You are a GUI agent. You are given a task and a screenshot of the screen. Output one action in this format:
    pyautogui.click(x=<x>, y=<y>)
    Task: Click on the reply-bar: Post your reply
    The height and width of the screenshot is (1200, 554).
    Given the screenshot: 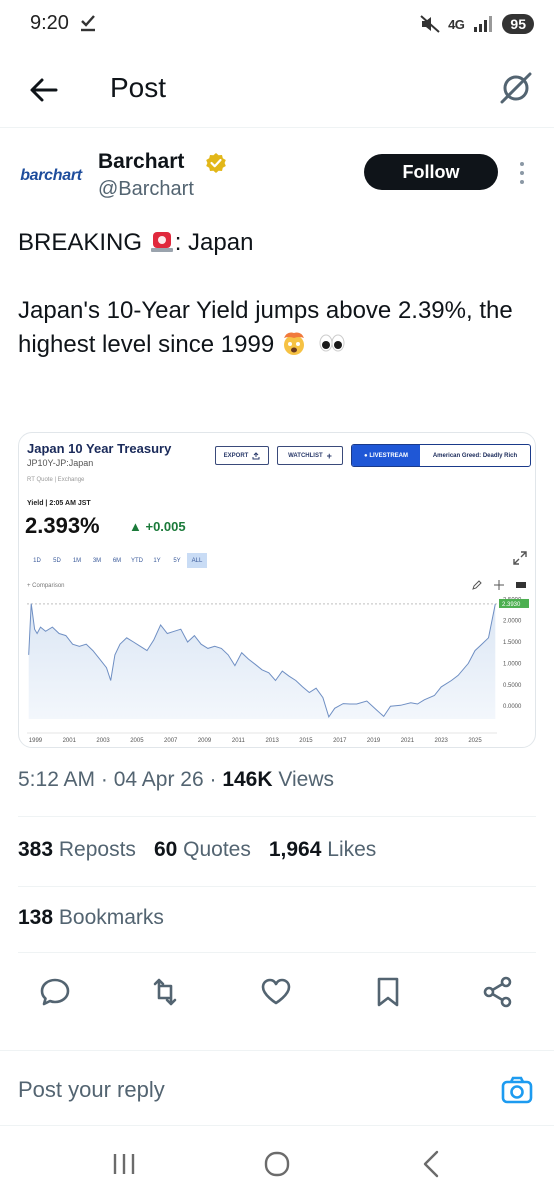 What is the action you would take?
    pyautogui.click(x=277, y=1088)
    